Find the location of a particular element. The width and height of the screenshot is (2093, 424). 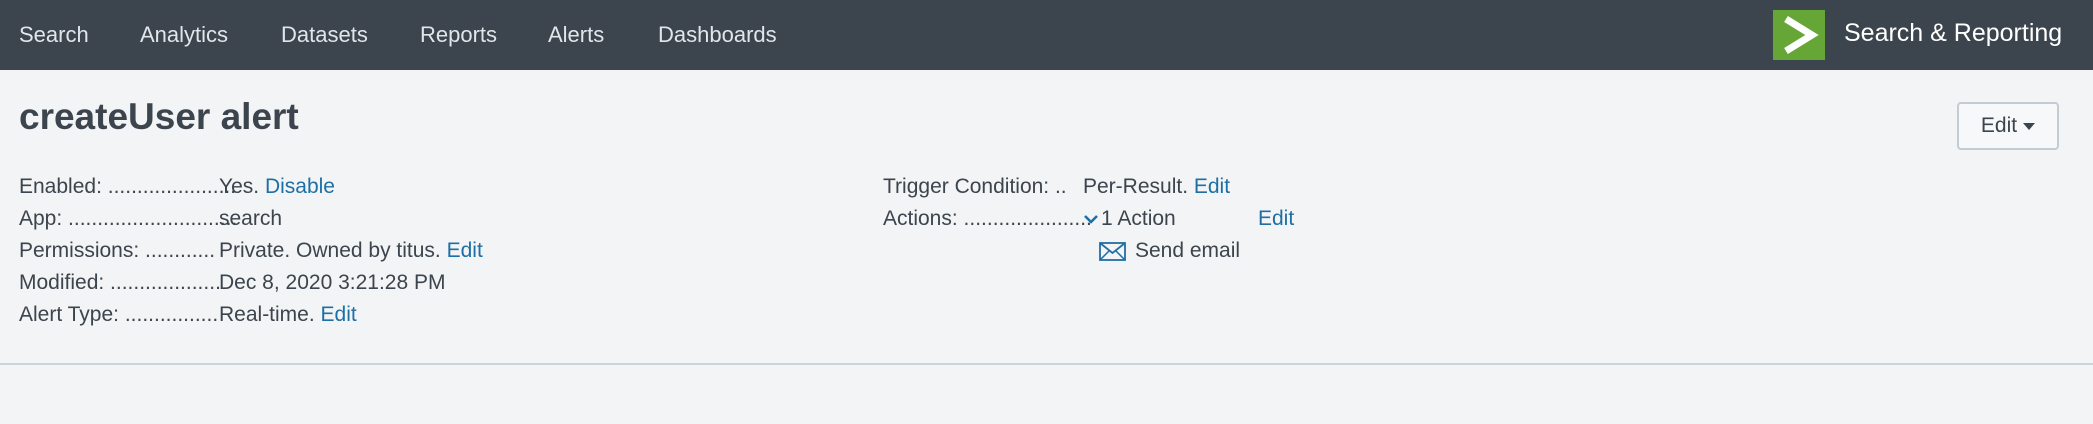

alert-type-text: Real-time. is located at coordinates (267, 314).